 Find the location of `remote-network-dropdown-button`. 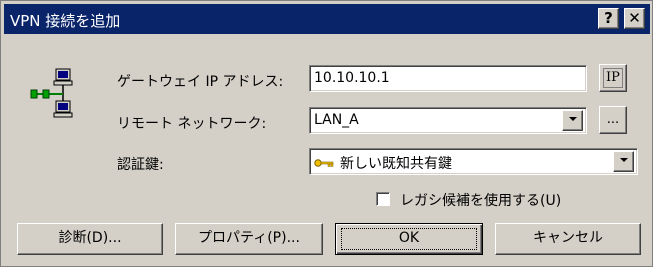

remote-network-dropdown-button is located at coordinates (572, 120).